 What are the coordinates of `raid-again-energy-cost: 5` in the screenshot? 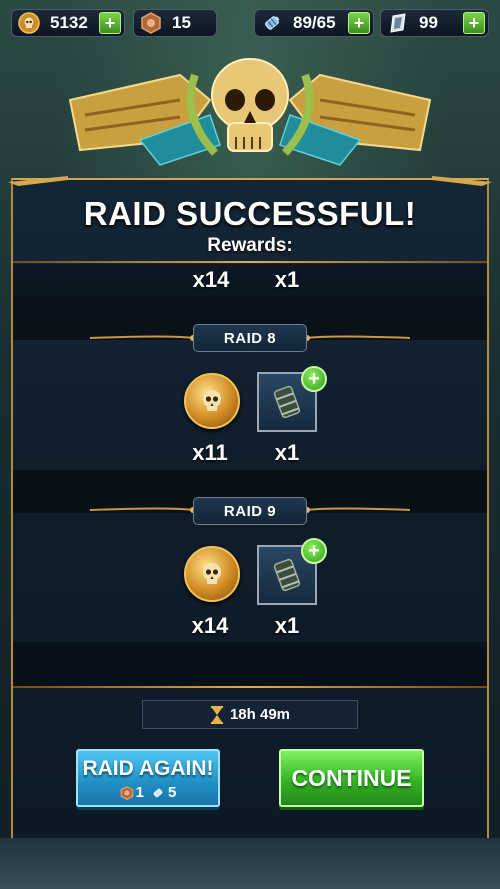 It's located at (172, 792).